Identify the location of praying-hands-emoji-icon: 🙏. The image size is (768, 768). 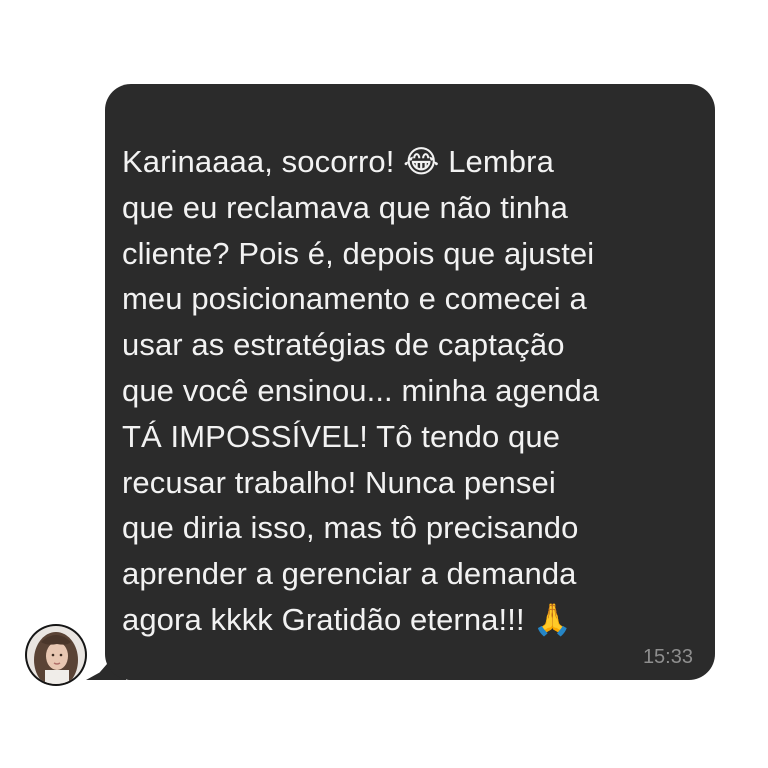
(553, 619).